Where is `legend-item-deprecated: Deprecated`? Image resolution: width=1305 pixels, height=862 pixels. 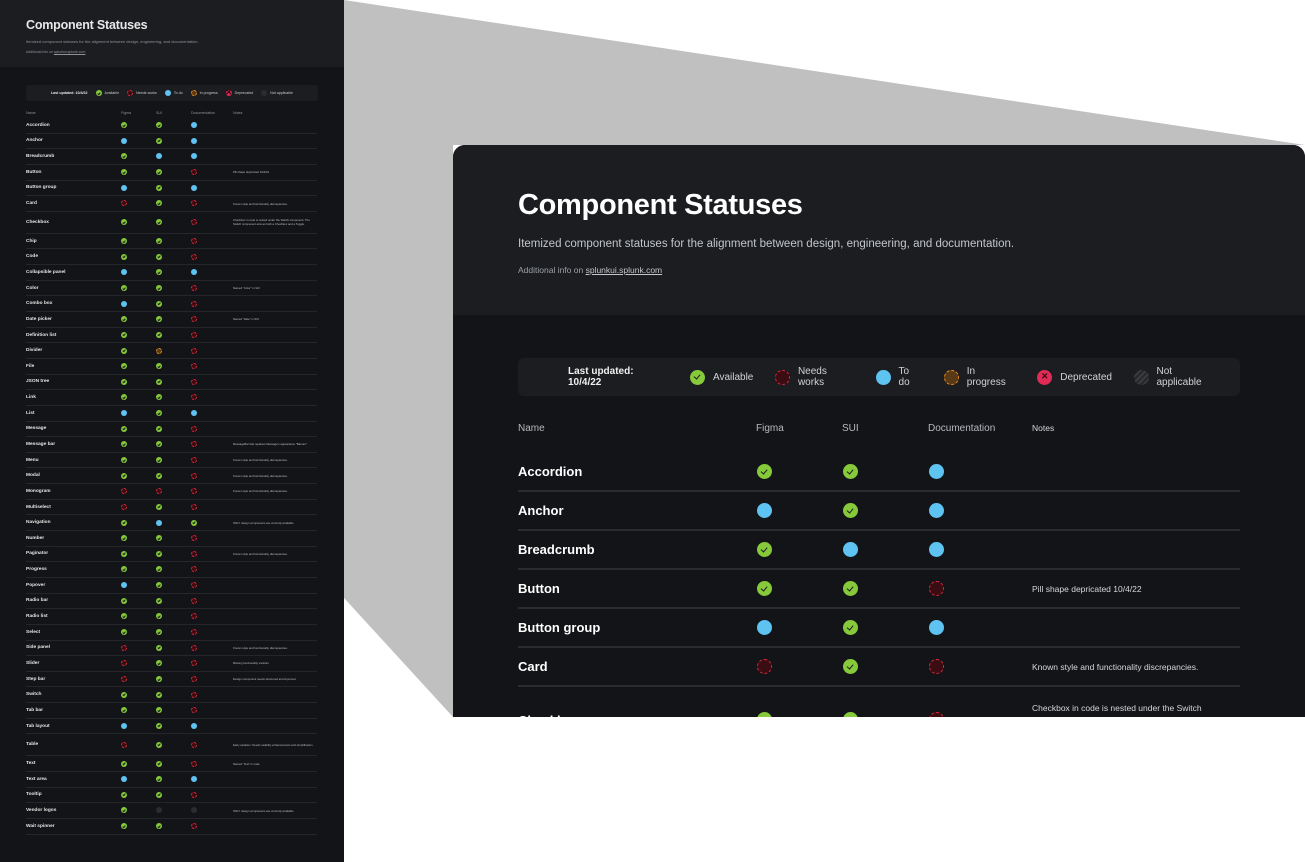 legend-item-deprecated: Deprecated is located at coordinates (1074, 377).